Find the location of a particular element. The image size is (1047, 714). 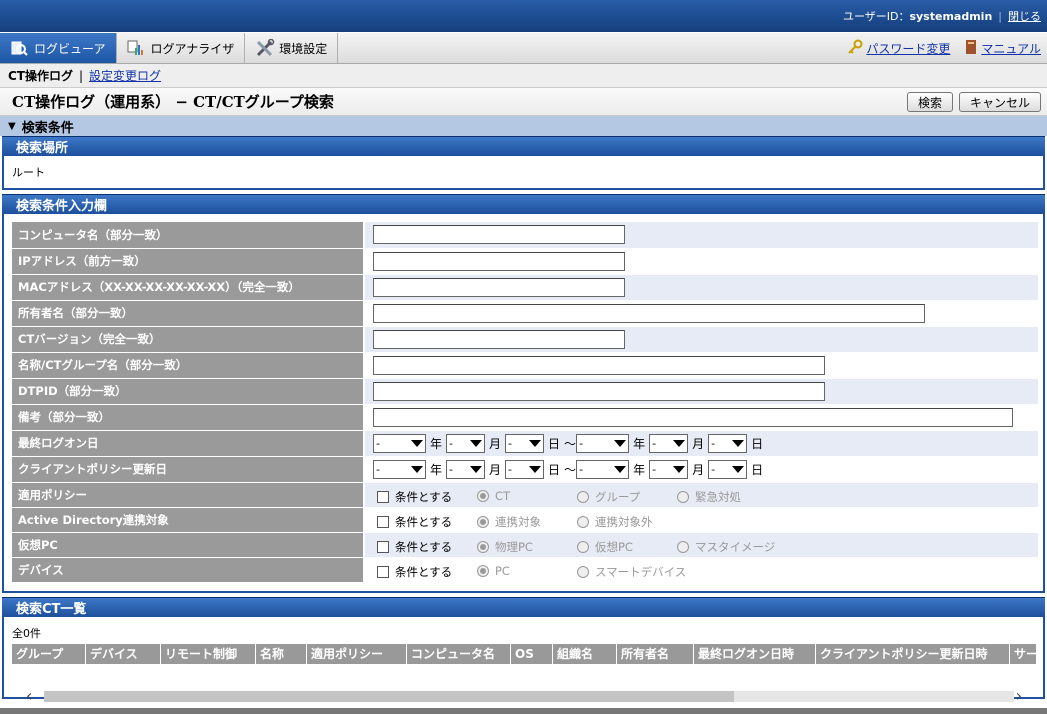

cancel-button: キャンセル is located at coordinates (999, 101).